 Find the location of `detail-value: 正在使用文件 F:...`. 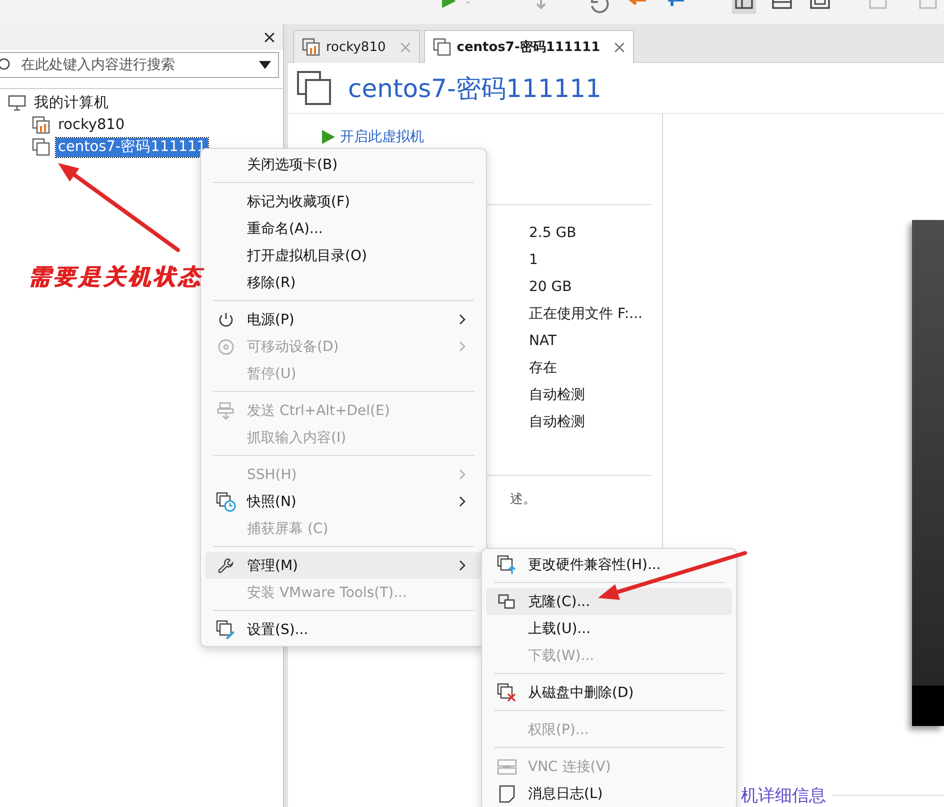

detail-value: 正在使用文件 F:... is located at coordinates (586, 314).